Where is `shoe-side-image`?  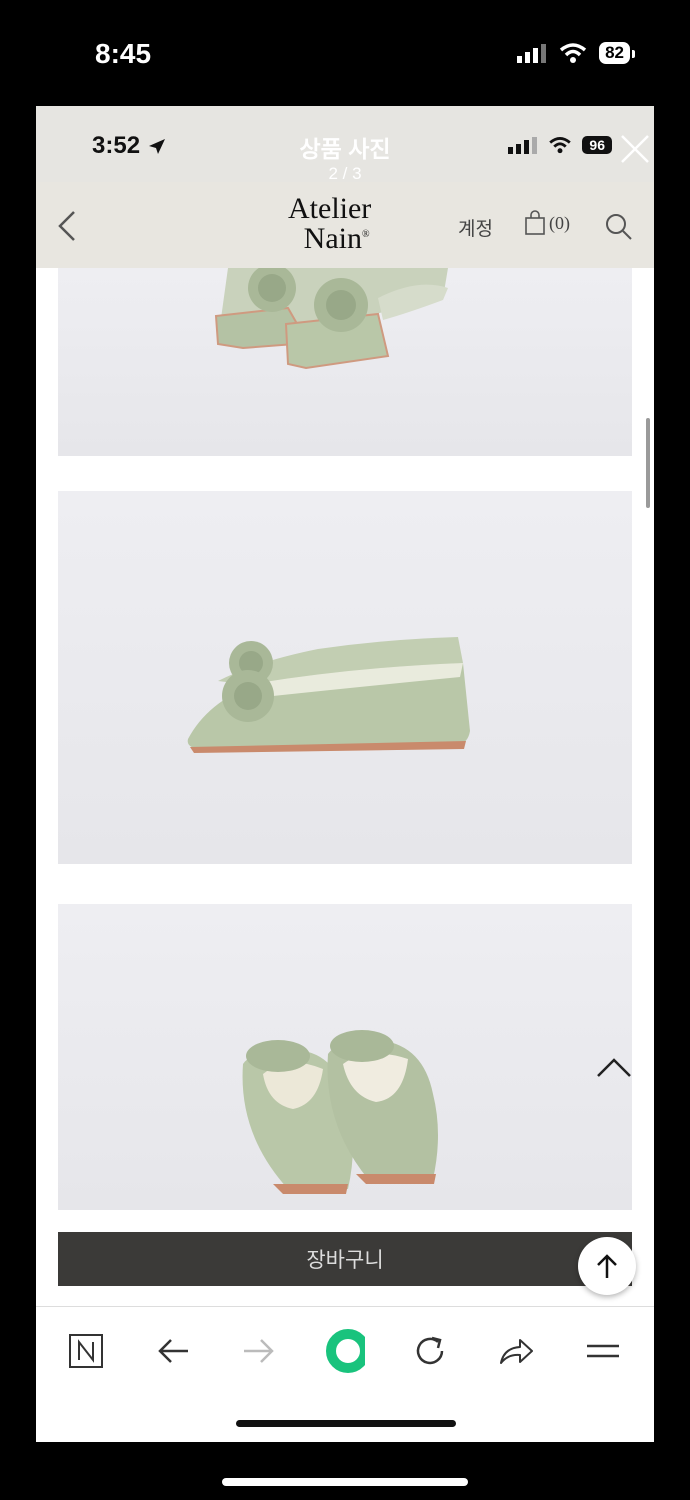
shoe-side-image is located at coordinates (328, 695).